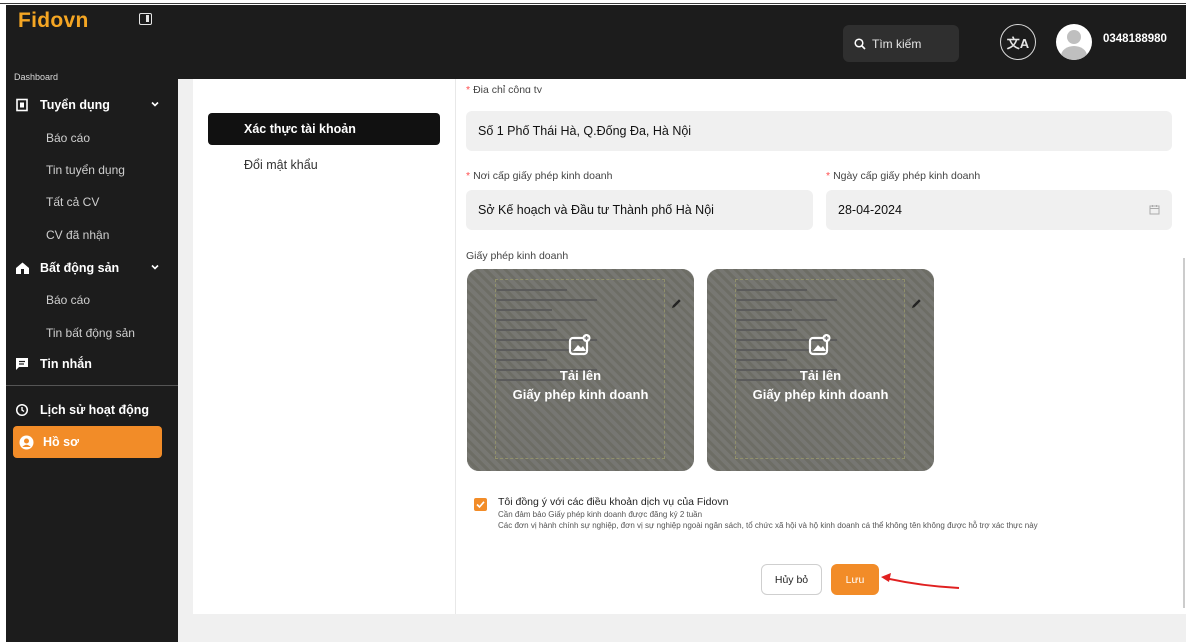 The image size is (1186, 642). I want to click on red-arrow-annotation, so click(920, 581).